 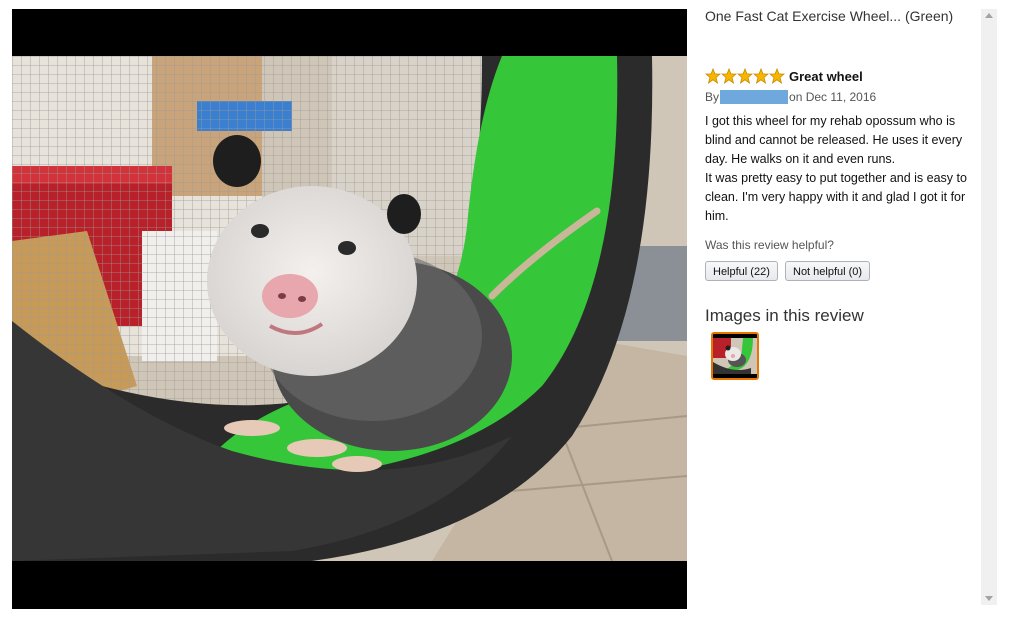 I want to click on scroll-down-arrow-icon, so click(x=989, y=598).